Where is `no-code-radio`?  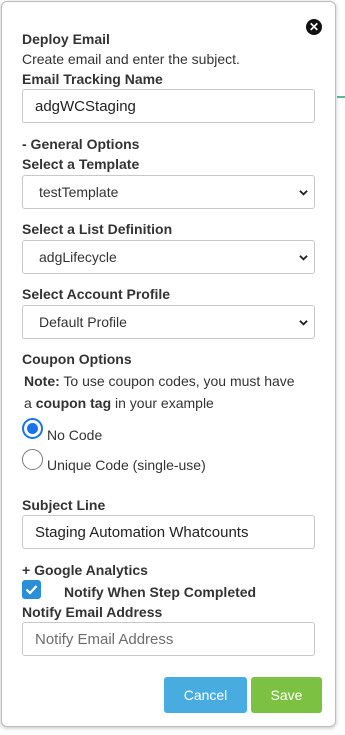 no-code-radio is located at coordinates (32, 428).